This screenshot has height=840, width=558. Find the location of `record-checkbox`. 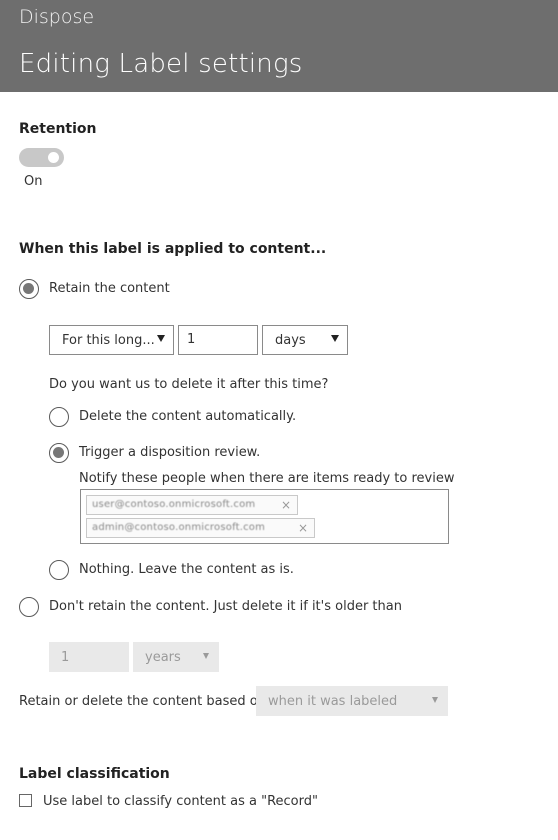

record-checkbox is located at coordinates (25, 800).